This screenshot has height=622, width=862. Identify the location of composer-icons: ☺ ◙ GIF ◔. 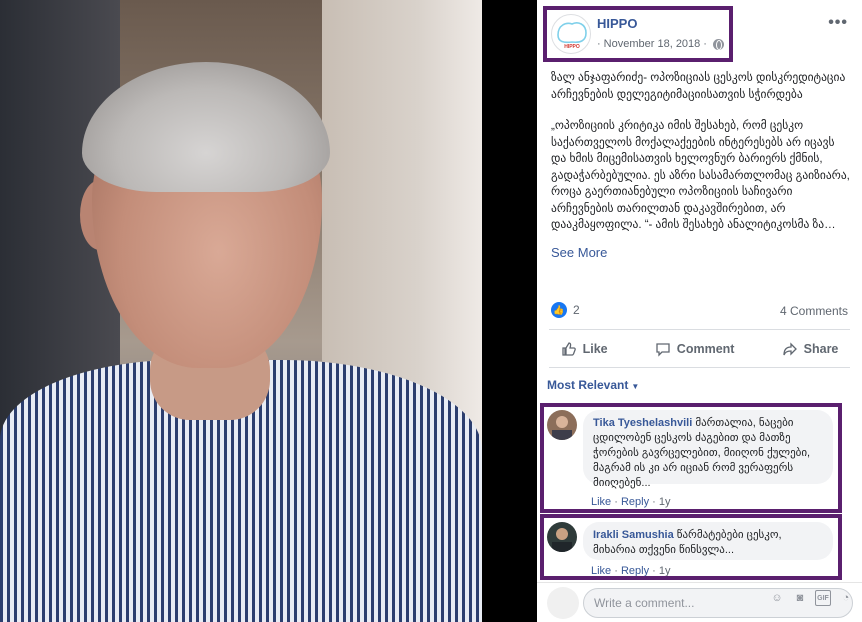
(811, 598).